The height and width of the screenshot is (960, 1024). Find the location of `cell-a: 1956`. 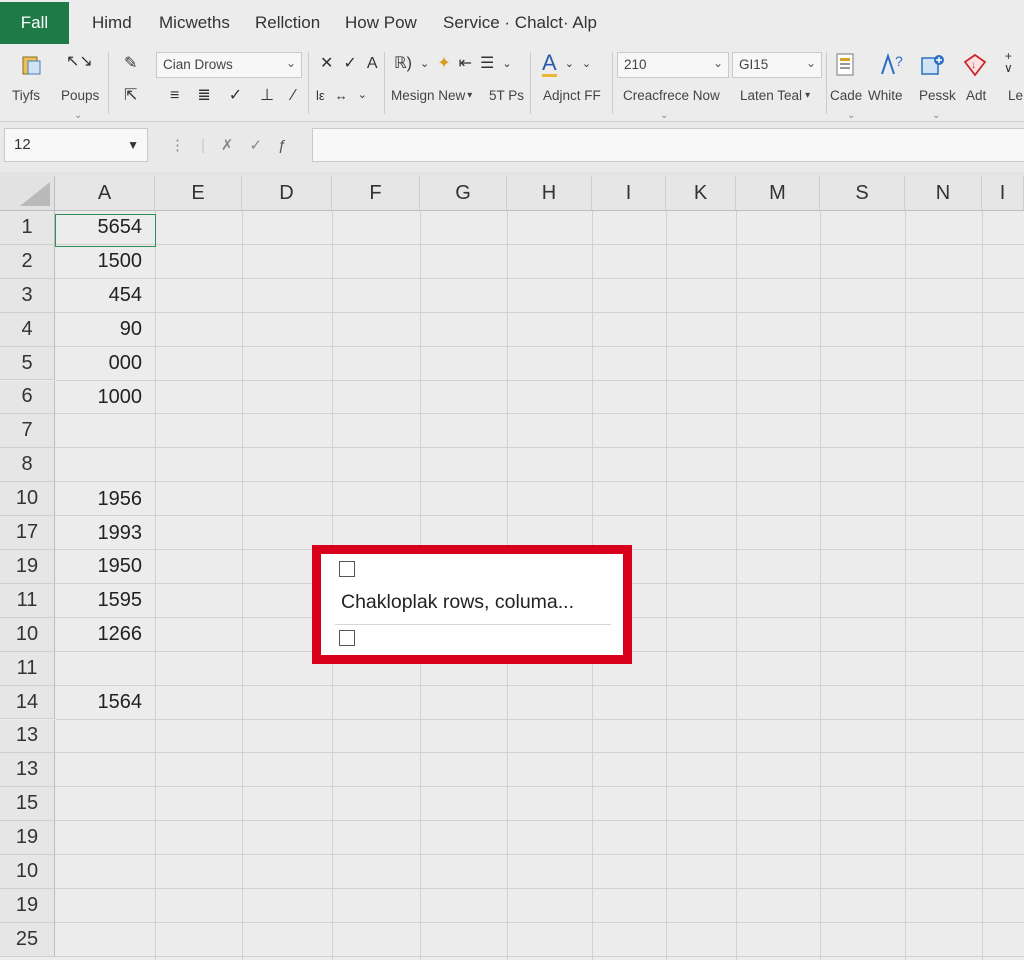

cell-a: 1956 is located at coordinates (105, 499).